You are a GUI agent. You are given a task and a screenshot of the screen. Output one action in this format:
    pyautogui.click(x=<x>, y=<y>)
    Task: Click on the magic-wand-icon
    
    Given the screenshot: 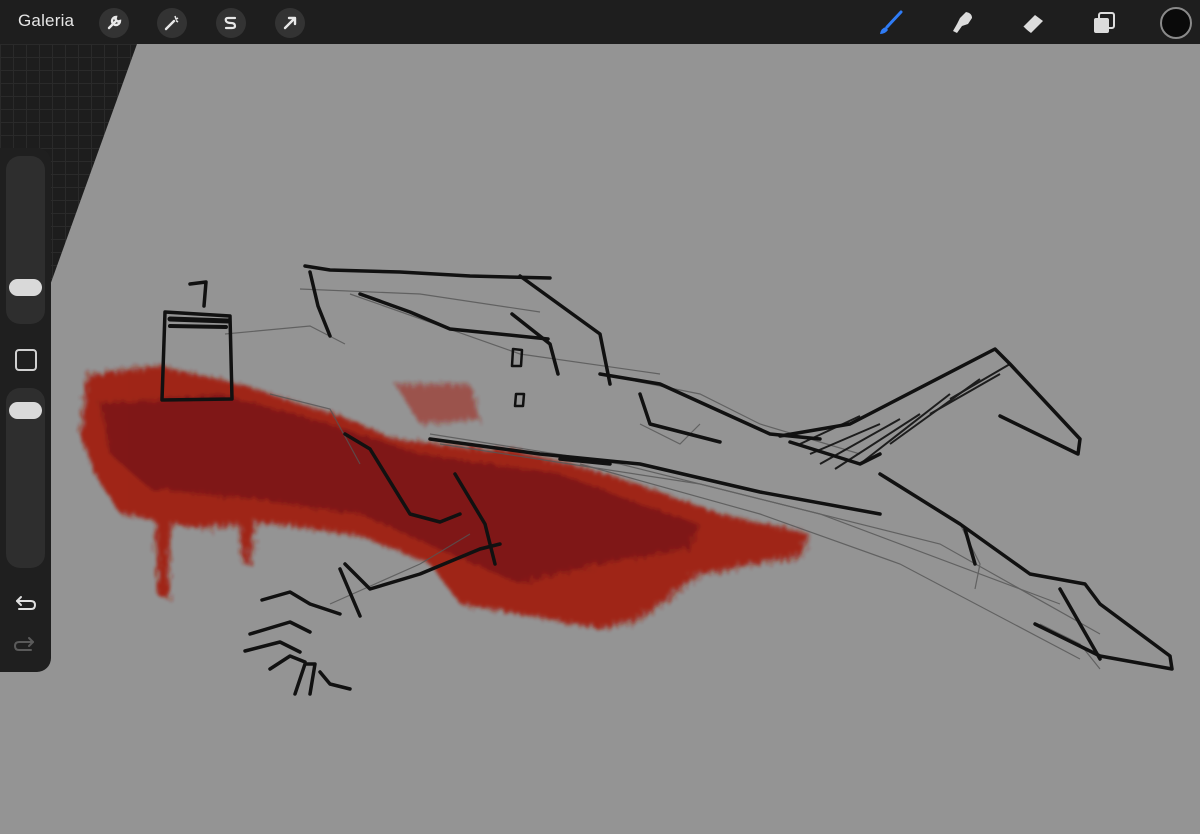 What is the action you would take?
    pyautogui.click(x=171, y=23)
    